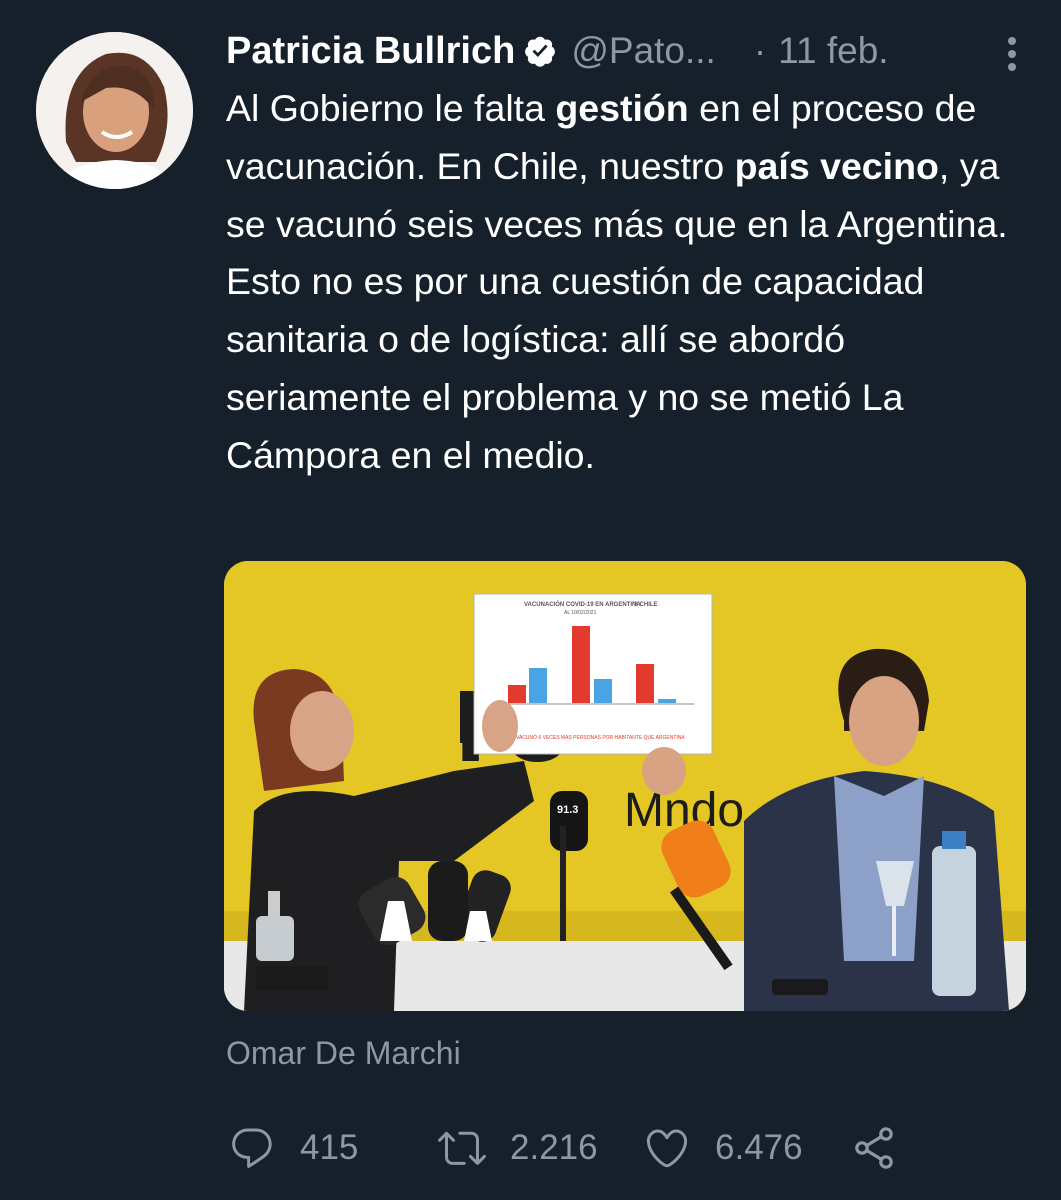 Image resolution: width=1061 pixels, height=1200 pixels. I want to click on tweet-text-bold: gestión, so click(622, 108).